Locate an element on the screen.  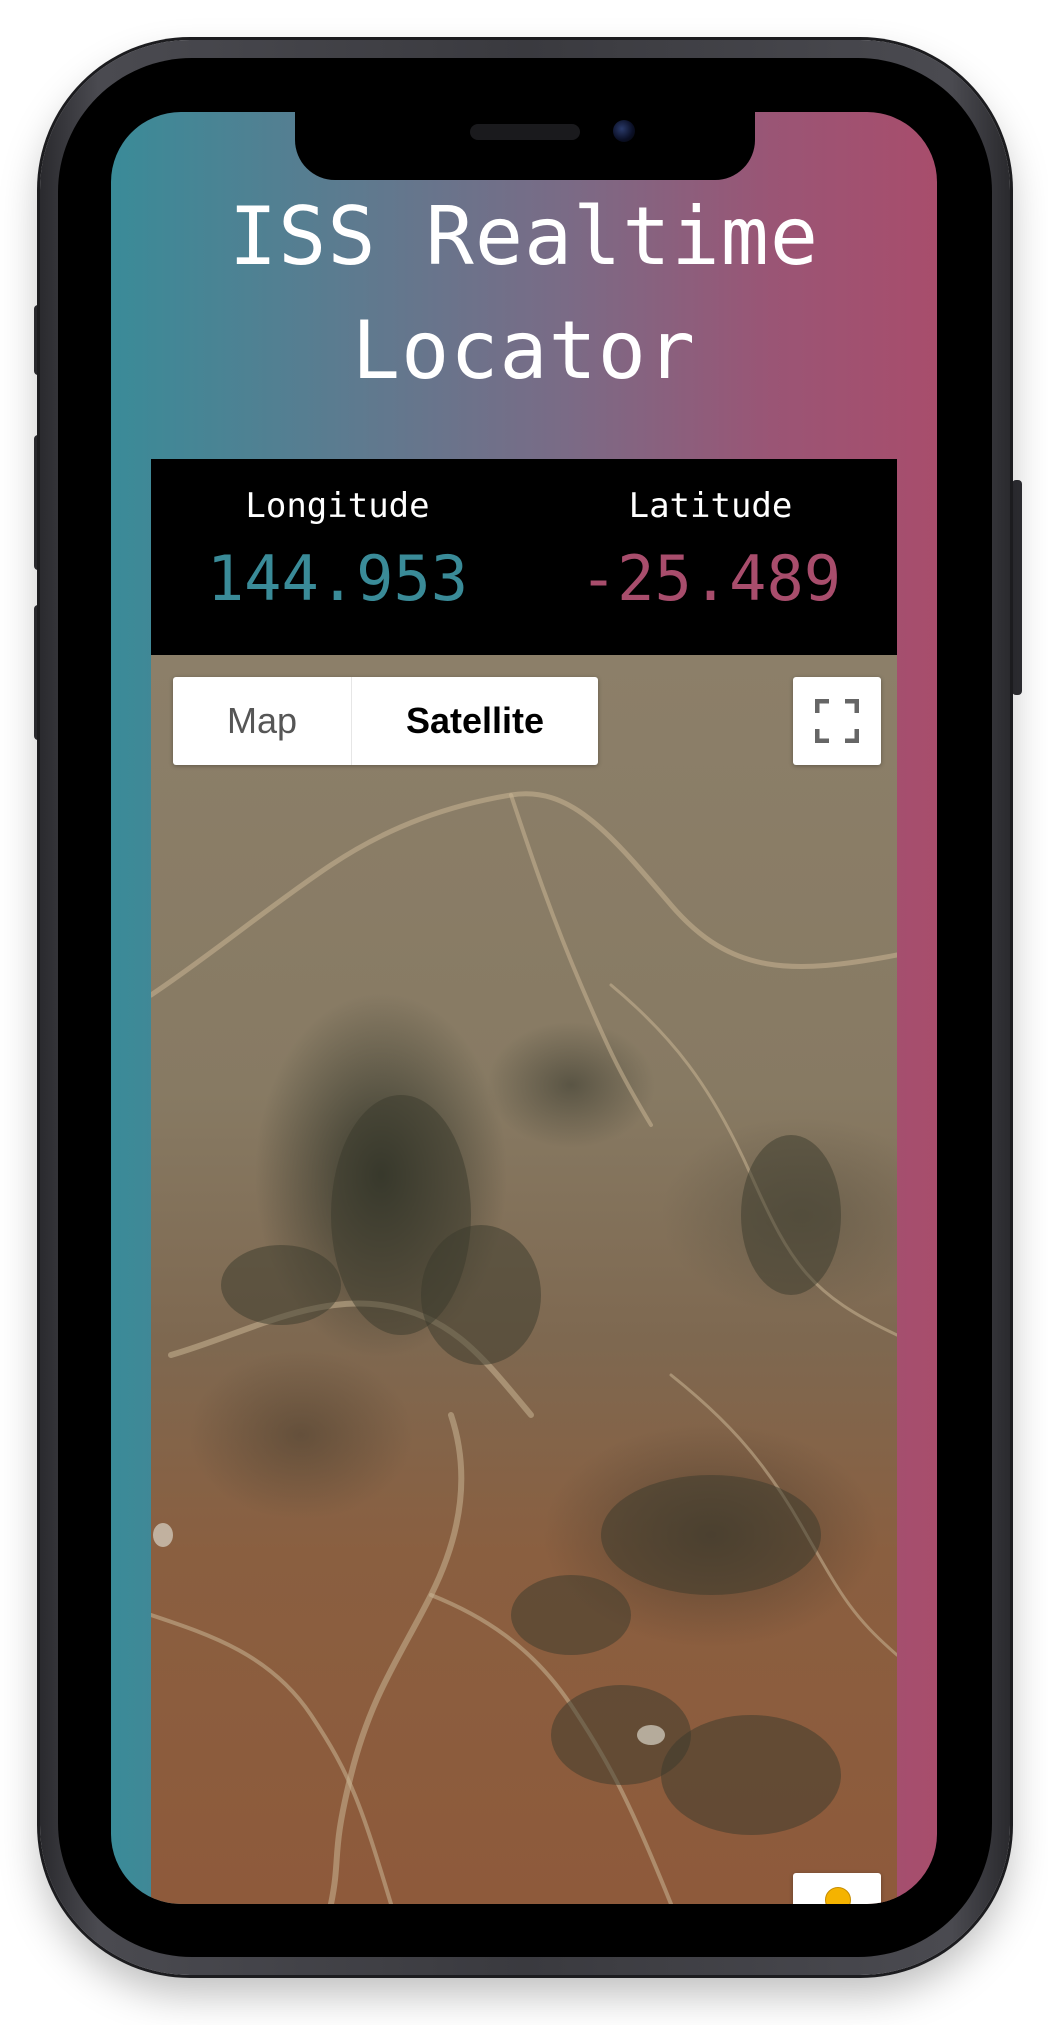
street-view-button is located at coordinates (837, 1888).